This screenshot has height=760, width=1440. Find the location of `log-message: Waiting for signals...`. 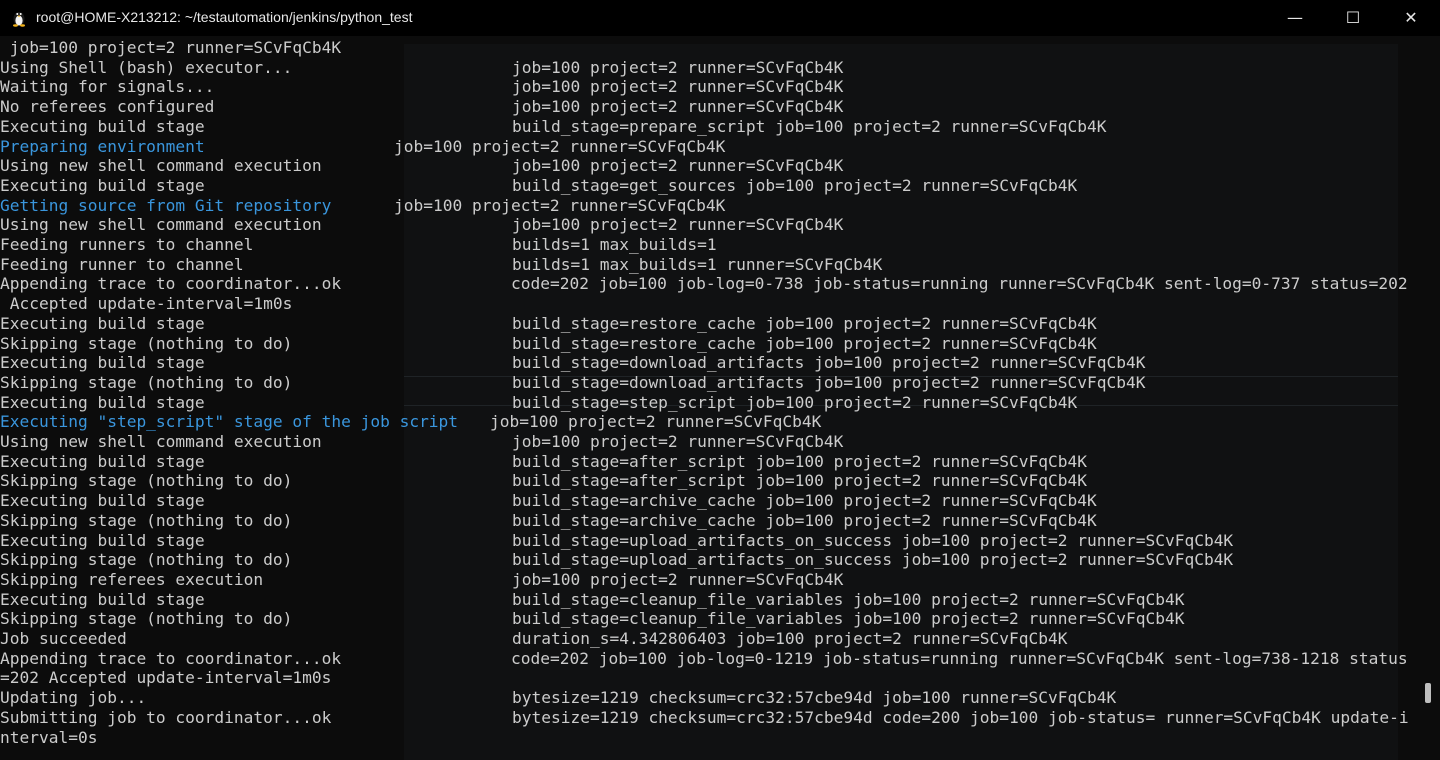

log-message: Waiting for signals... is located at coordinates (107, 87).